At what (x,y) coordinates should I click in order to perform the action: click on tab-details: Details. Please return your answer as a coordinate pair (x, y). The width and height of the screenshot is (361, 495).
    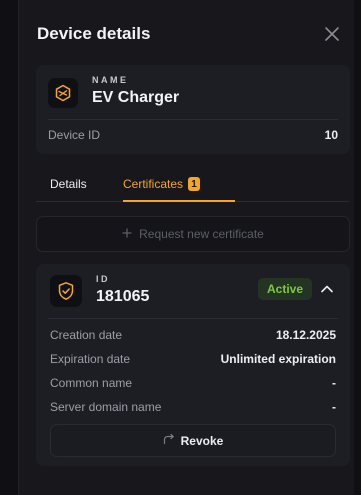
    Looking at the image, I should click on (68, 184).